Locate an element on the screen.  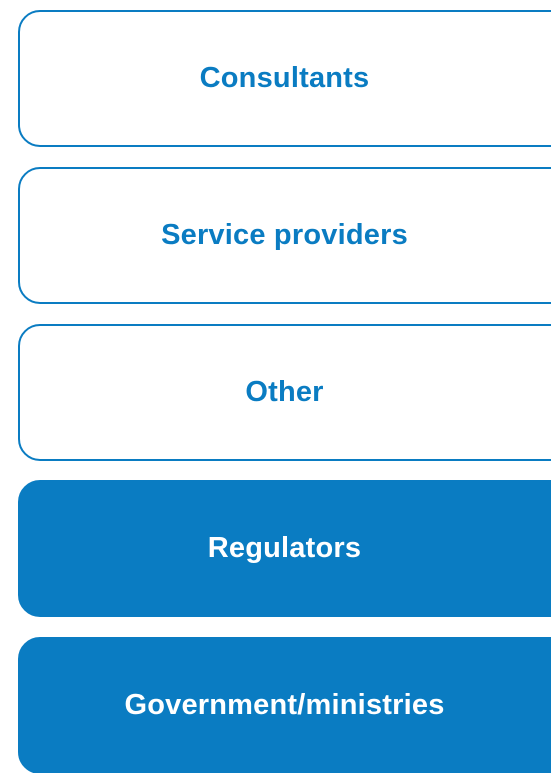
other-label: Other is located at coordinates (284, 392).